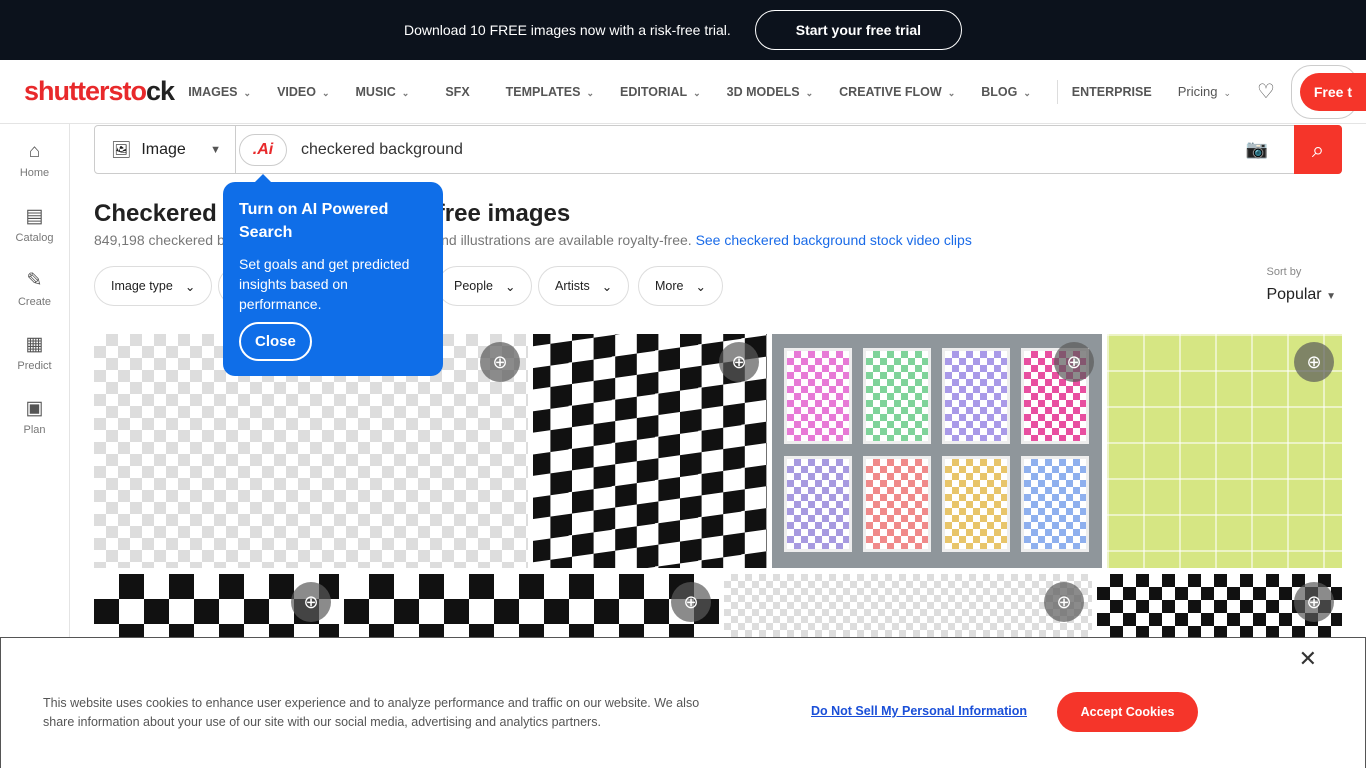 The height and width of the screenshot is (768, 1366). I want to click on ai-search-toggle: .Ai, so click(263, 149).